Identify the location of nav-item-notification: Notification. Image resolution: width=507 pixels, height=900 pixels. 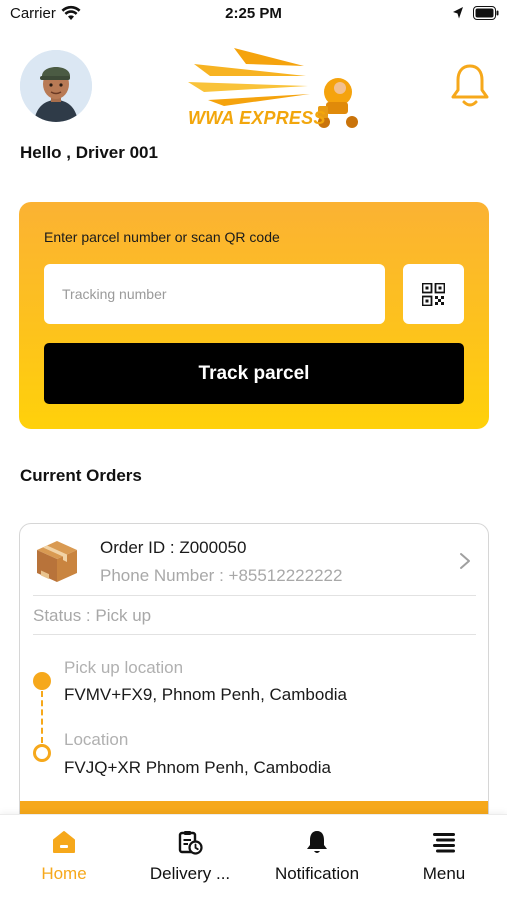
(317, 857).